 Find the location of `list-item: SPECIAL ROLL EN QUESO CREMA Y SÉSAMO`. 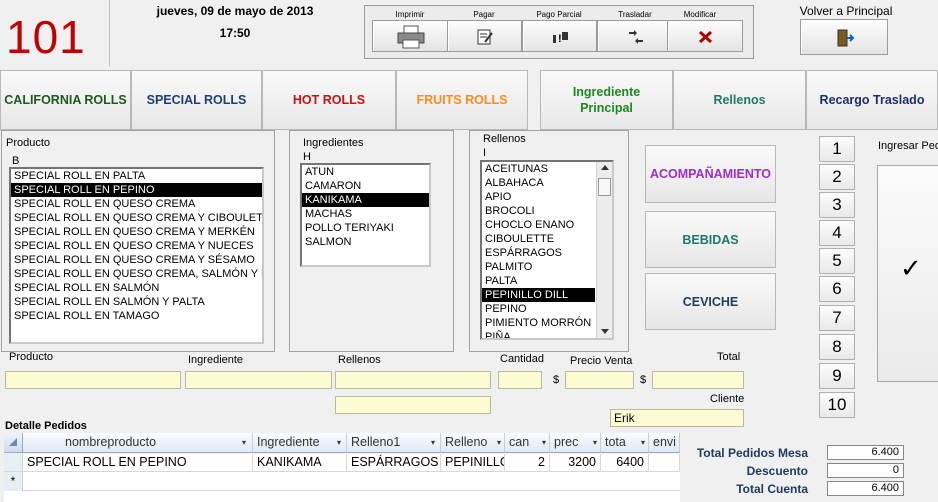

list-item: SPECIAL ROLL EN QUESO CREMA Y SÉSAMO is located at coordinates (136, 260).